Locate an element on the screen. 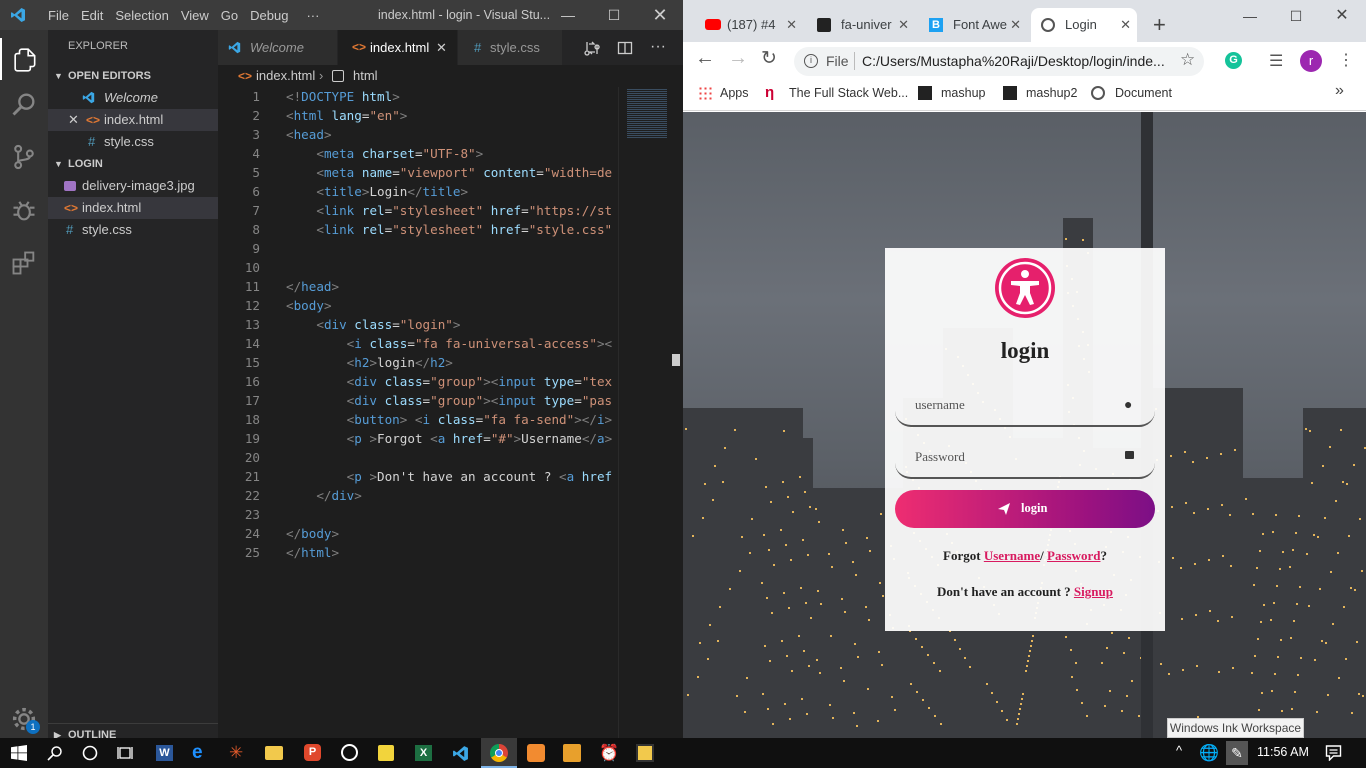 The height and width of the screenshot is (768, 1366). signup-link: Signup is located at coordinates (1093, 591).